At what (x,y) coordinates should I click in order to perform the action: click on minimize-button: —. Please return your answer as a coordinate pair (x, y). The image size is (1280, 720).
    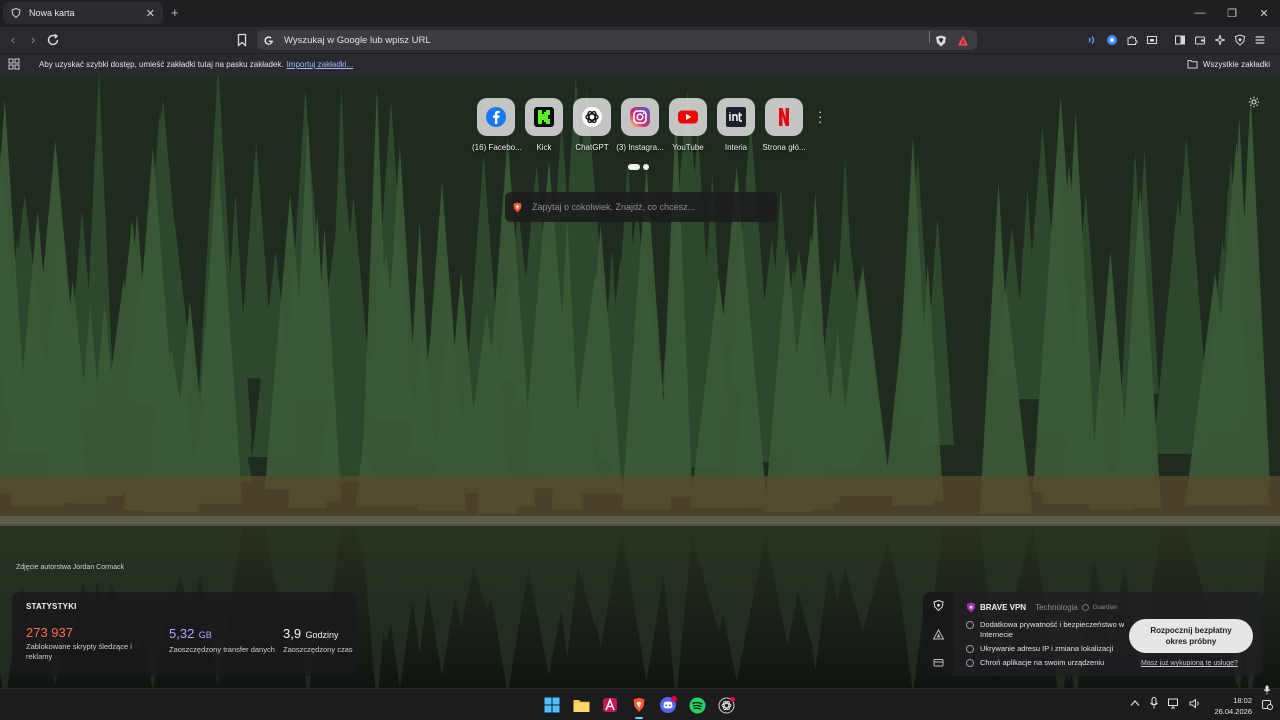
    Looking at the image, I should click on (1200, 13).